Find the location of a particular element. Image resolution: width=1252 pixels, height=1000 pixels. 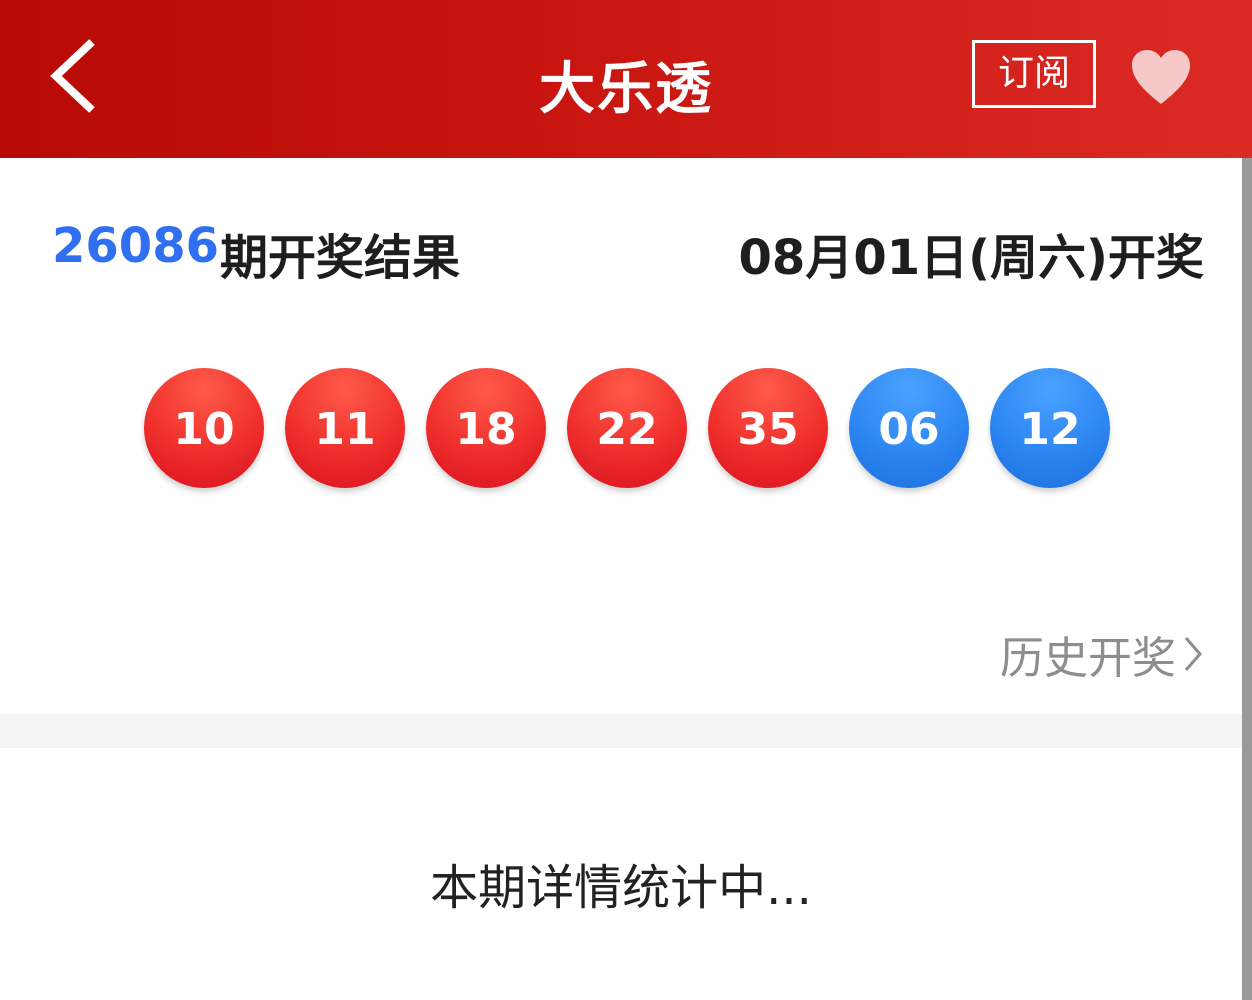

front-ball: 11 is located at coordinates (345, 428).